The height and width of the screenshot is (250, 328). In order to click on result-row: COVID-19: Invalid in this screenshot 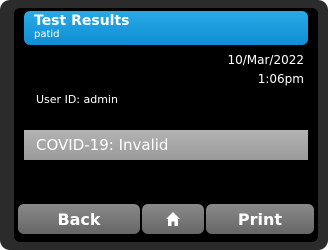, I will do `click(166, 145)`.